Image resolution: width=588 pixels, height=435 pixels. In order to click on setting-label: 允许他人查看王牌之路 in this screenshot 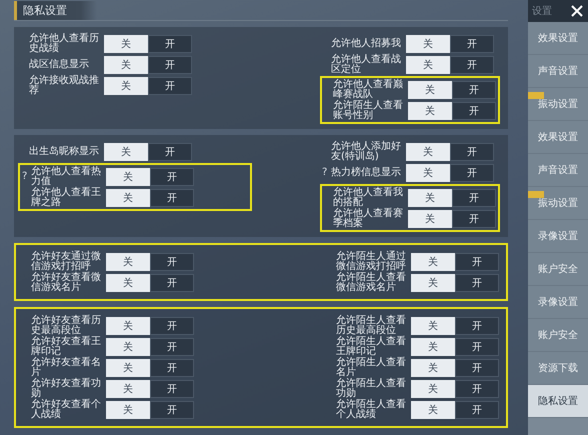, I will do `click(66, 198)`.